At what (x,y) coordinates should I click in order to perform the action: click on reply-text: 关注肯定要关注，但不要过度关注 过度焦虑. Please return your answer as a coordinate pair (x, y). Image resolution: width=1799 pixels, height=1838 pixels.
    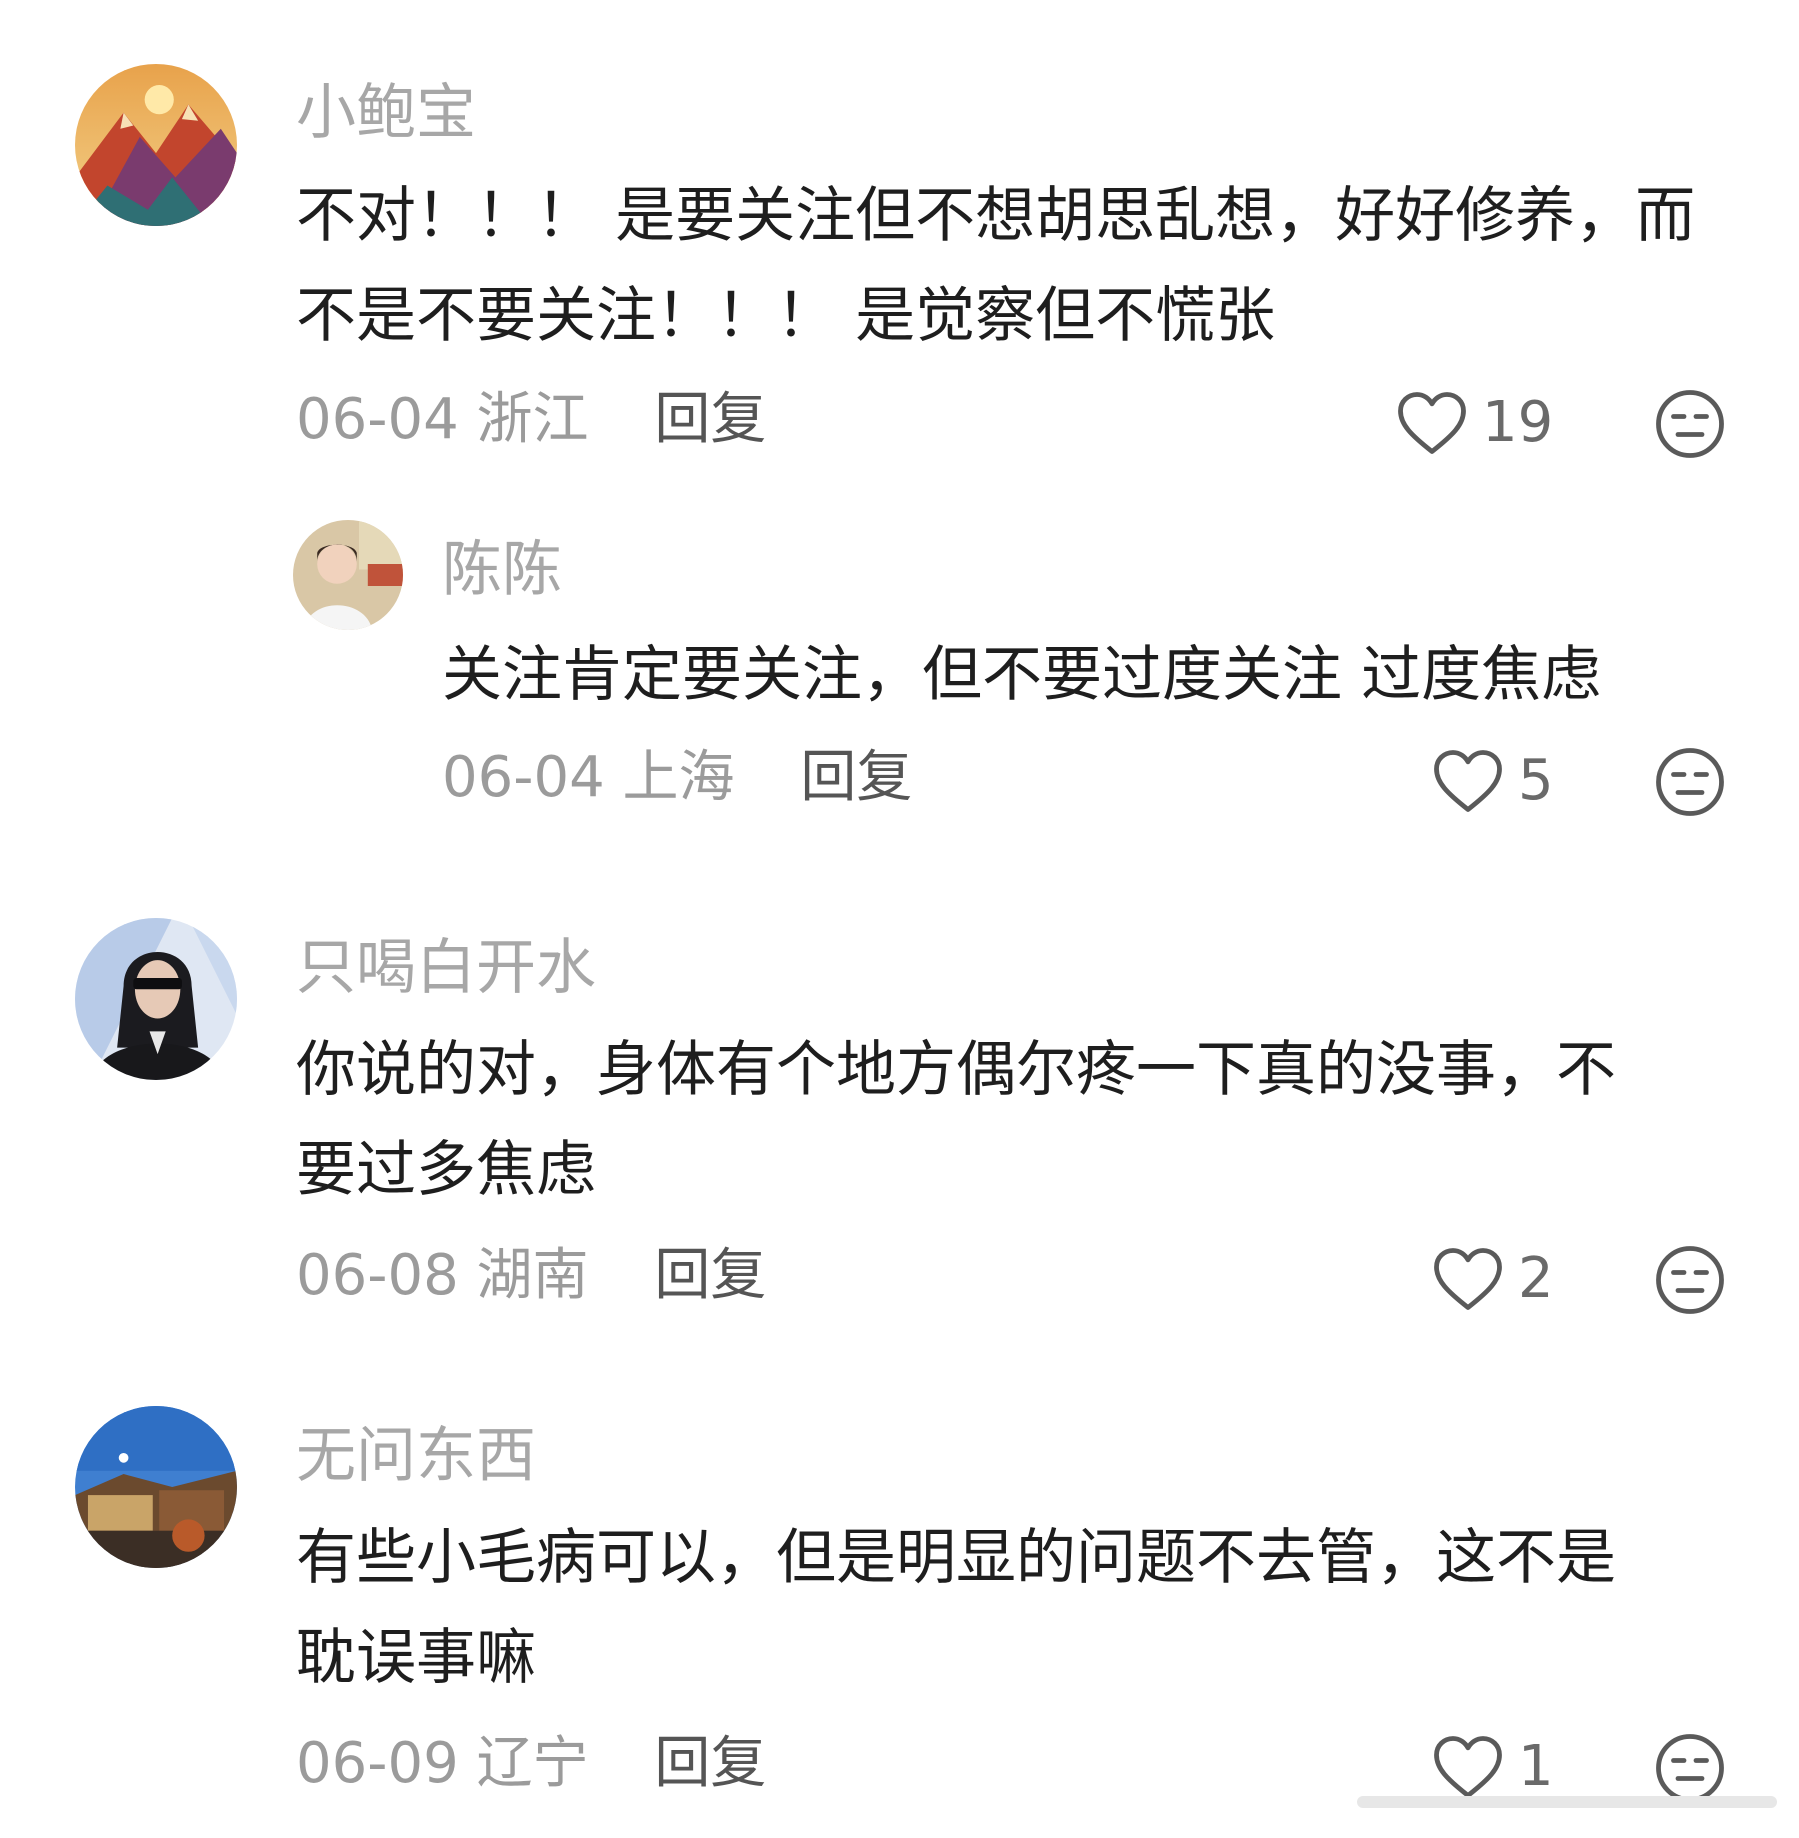
    Looking at the image, I should click on (1021, 675).